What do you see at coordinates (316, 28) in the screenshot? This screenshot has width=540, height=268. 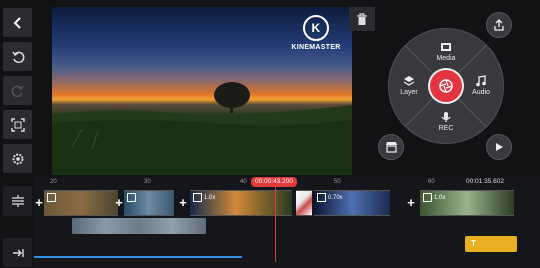 I see `kinemaster-k-icon: K` at bounding box center [316, 28].